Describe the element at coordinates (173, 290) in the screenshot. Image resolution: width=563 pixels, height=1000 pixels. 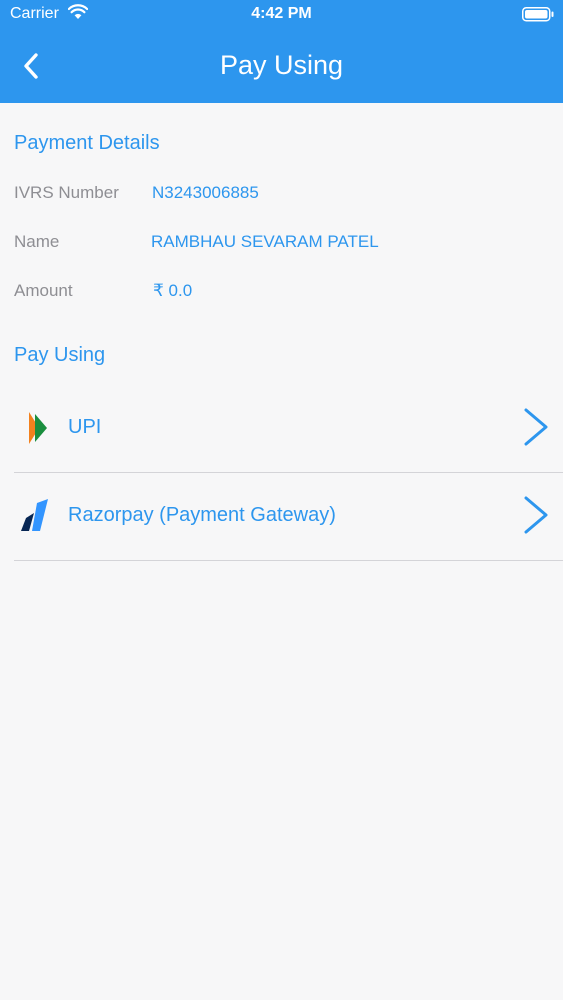
I see `amount-value: ₹ 0.0` at that location.